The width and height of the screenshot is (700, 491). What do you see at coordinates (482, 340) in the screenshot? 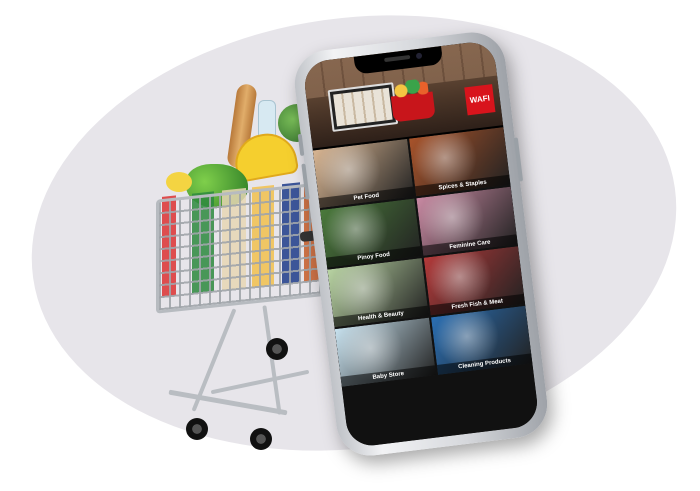
I see `category-tile: Cleaning Products` at bounding box center [482, 340].